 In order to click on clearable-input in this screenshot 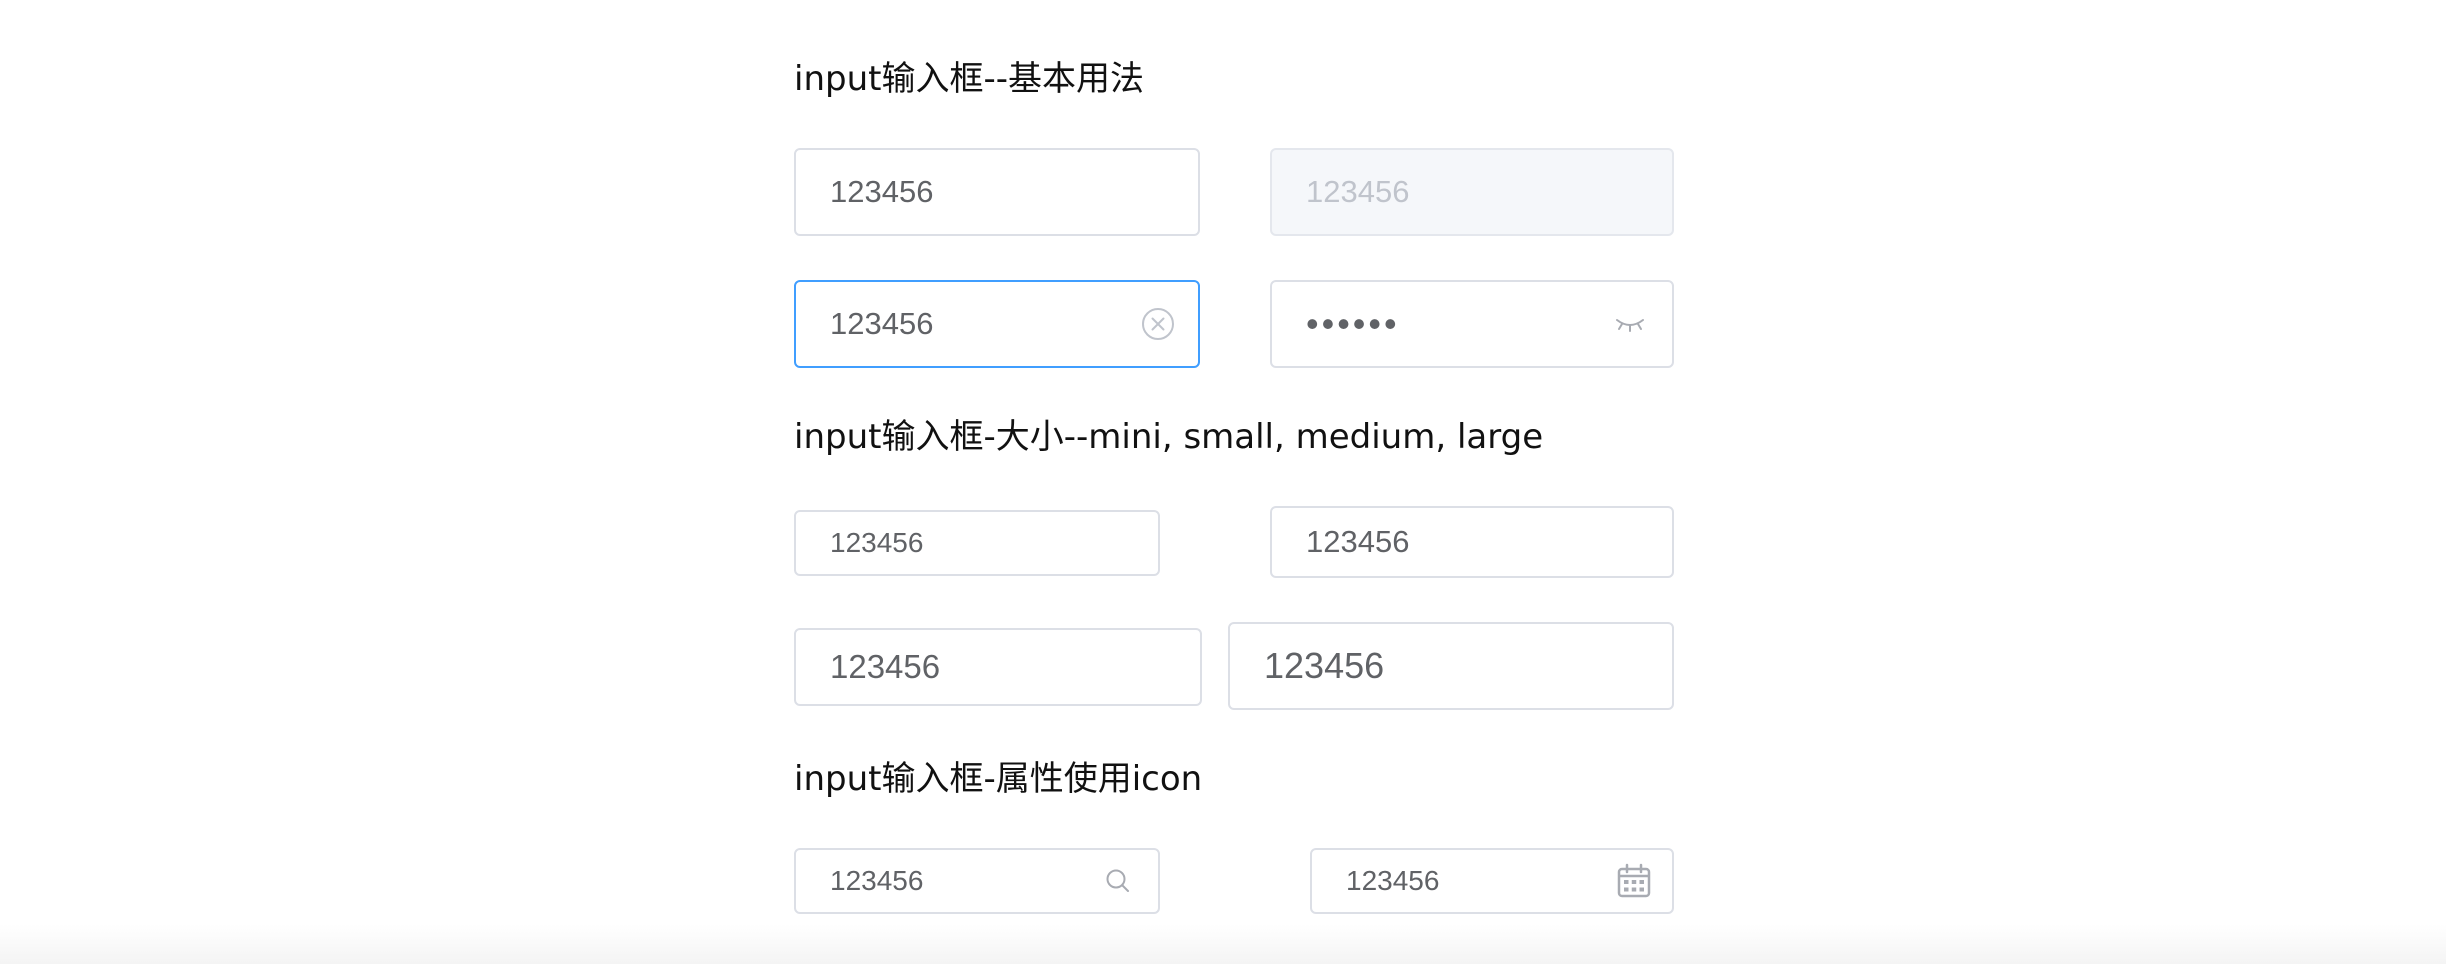, I will do `click(997, 324)`.